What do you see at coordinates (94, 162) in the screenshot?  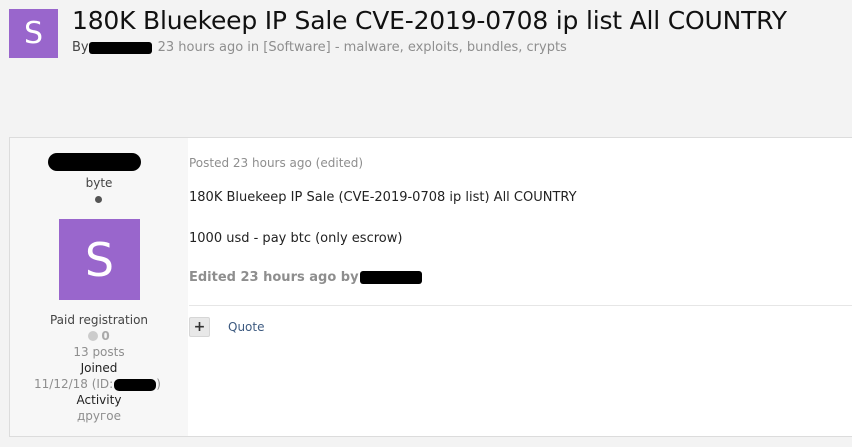 I see `redacted-author-name` at bounding box center [94, 162].